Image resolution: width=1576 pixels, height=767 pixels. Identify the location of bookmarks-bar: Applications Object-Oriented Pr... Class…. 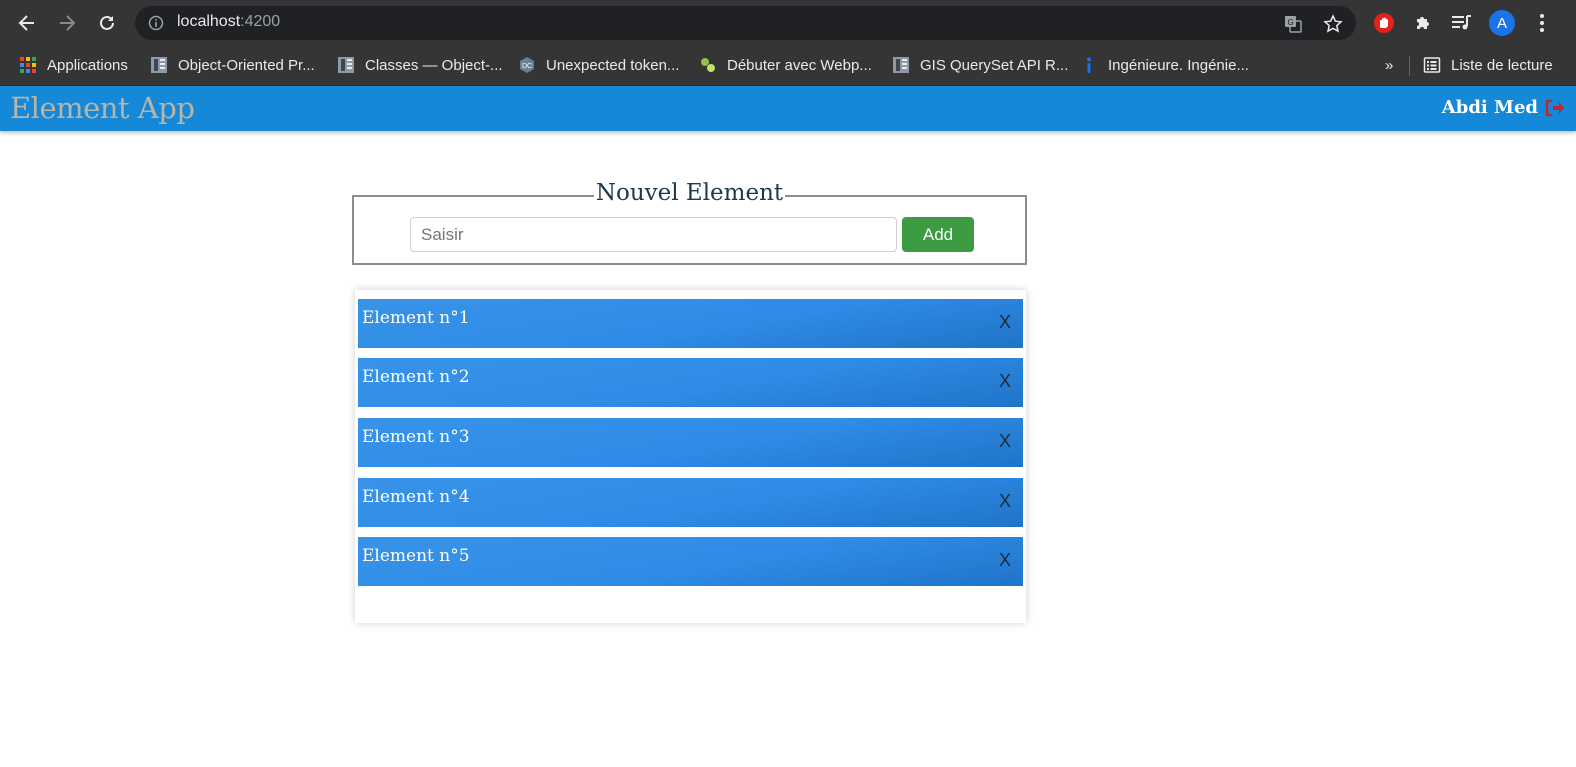
(788, 66).